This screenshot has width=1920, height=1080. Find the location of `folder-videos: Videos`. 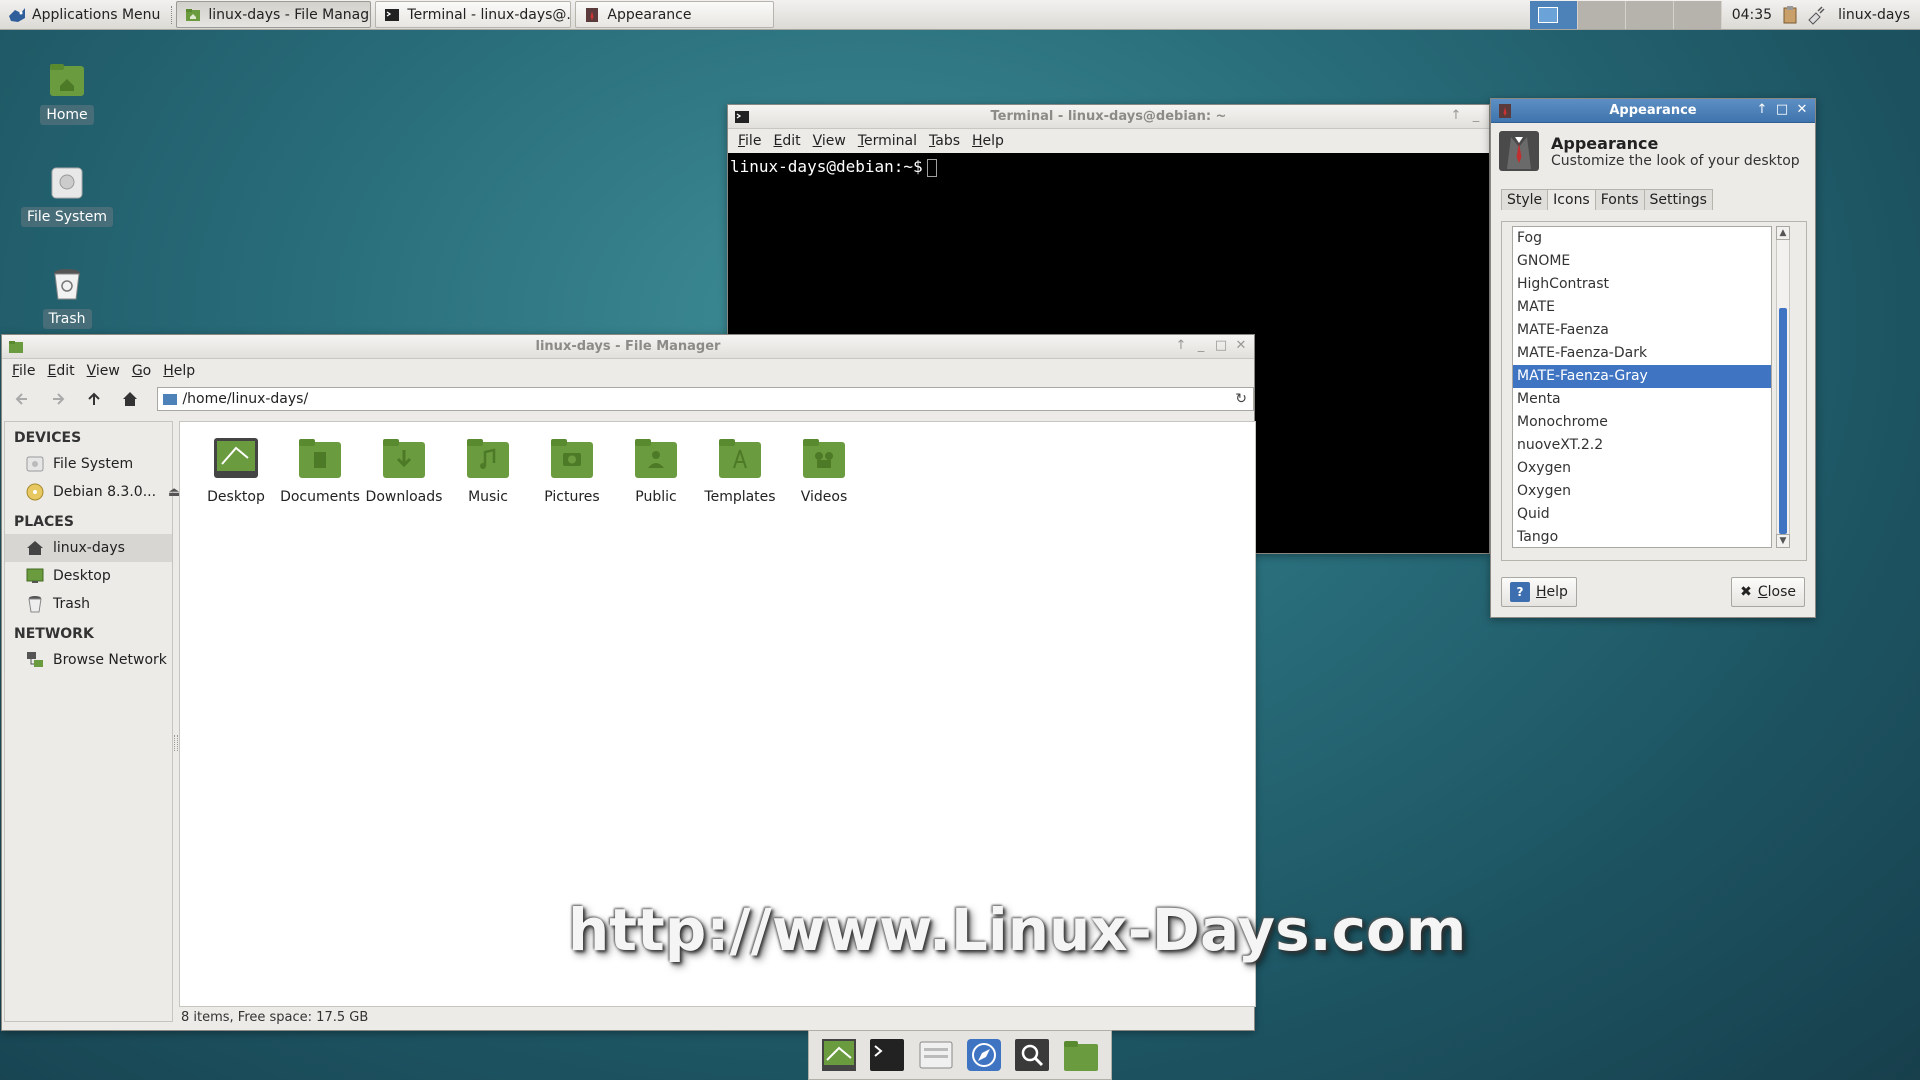

folder-videos: Videos is located at coordinates (824, 469).